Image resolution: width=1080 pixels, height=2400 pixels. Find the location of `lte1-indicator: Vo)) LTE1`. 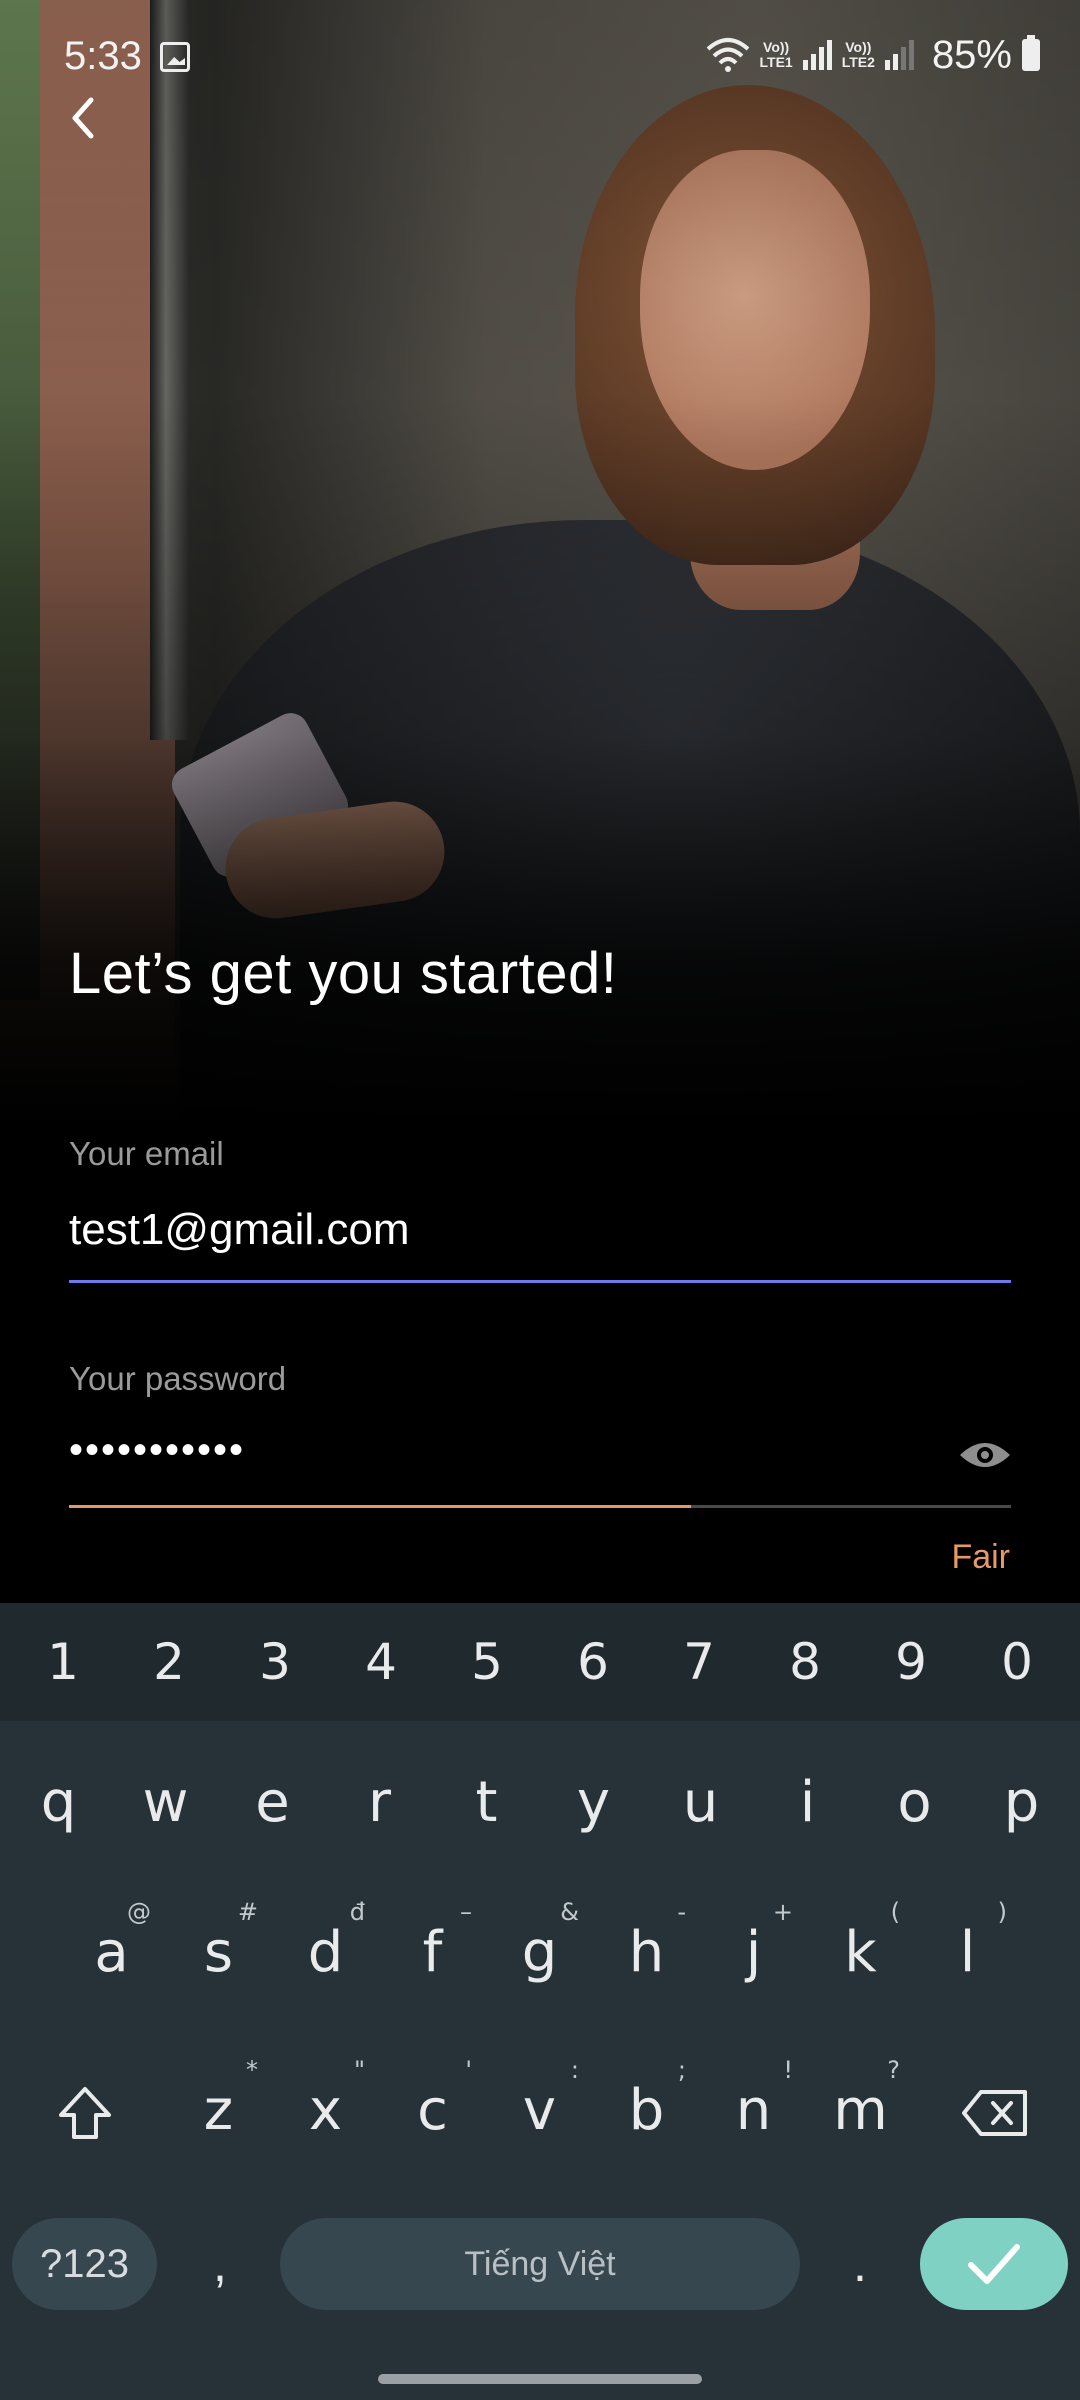

lte1-indicator: Vo)) LTE1 is located at coordinates (776, 54).